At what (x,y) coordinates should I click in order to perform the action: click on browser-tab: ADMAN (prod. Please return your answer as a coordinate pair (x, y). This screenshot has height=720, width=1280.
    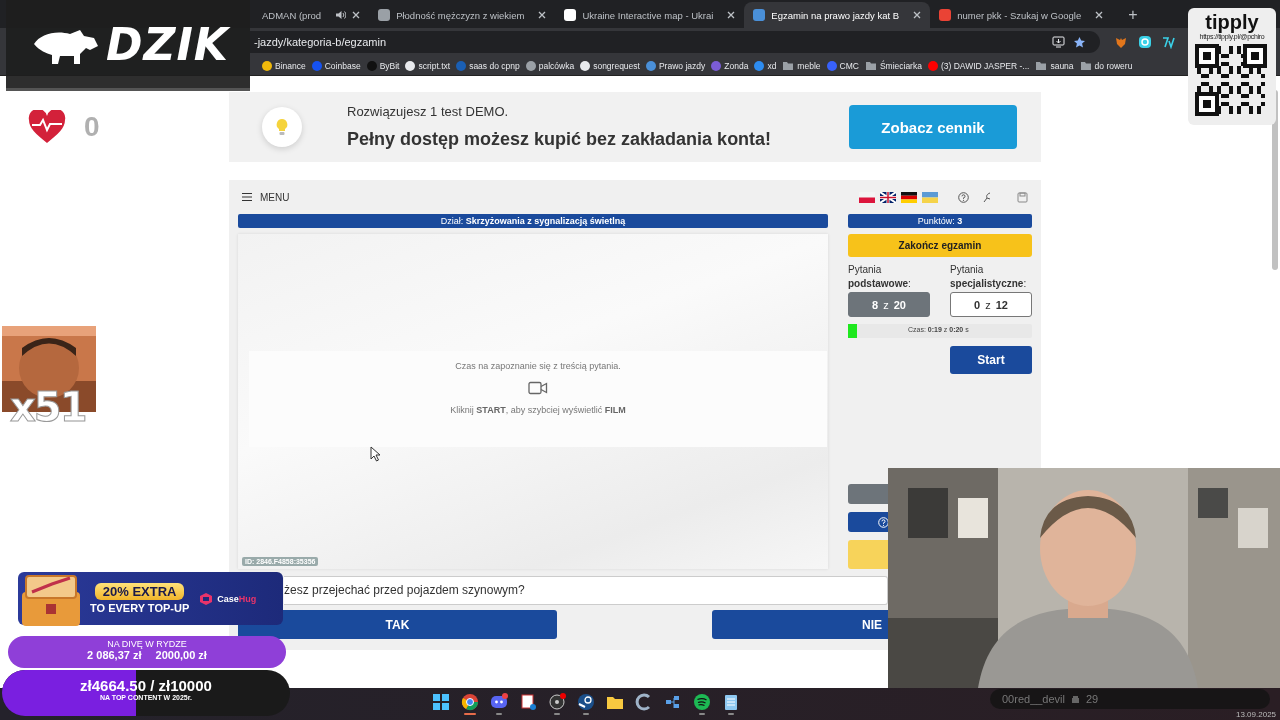
    Looking at the image, I should click on (310, 15).